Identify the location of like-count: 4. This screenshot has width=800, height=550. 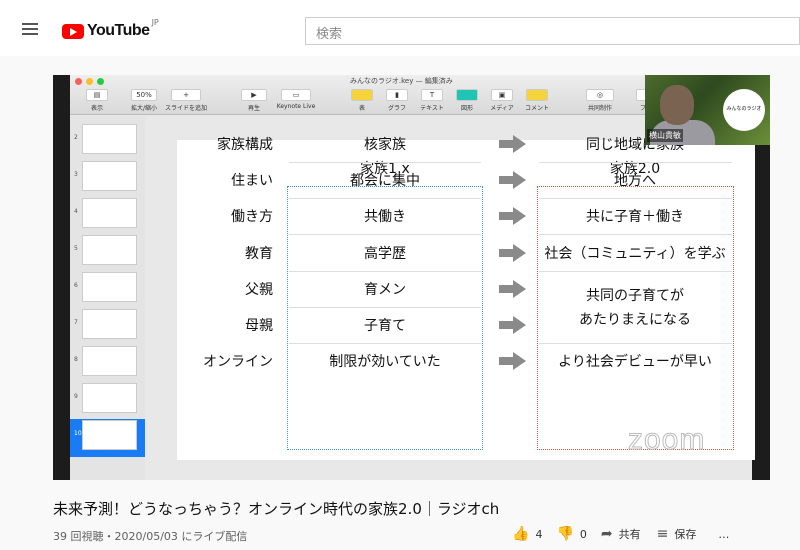
(538, 534).